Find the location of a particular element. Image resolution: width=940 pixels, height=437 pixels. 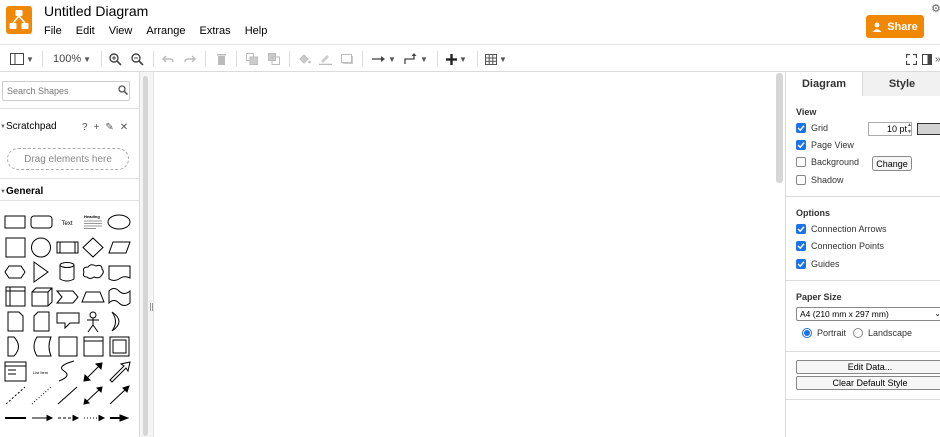

hexagon-shape is located at coordinates (15, 272).